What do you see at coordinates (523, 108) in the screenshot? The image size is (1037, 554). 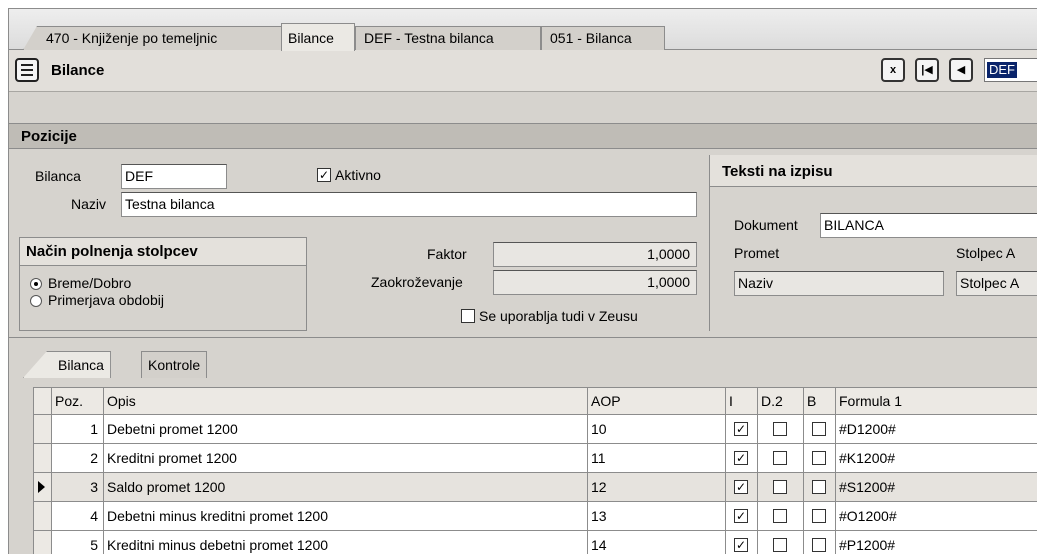 I see `header-spacer` at bounding box center [523, 108].